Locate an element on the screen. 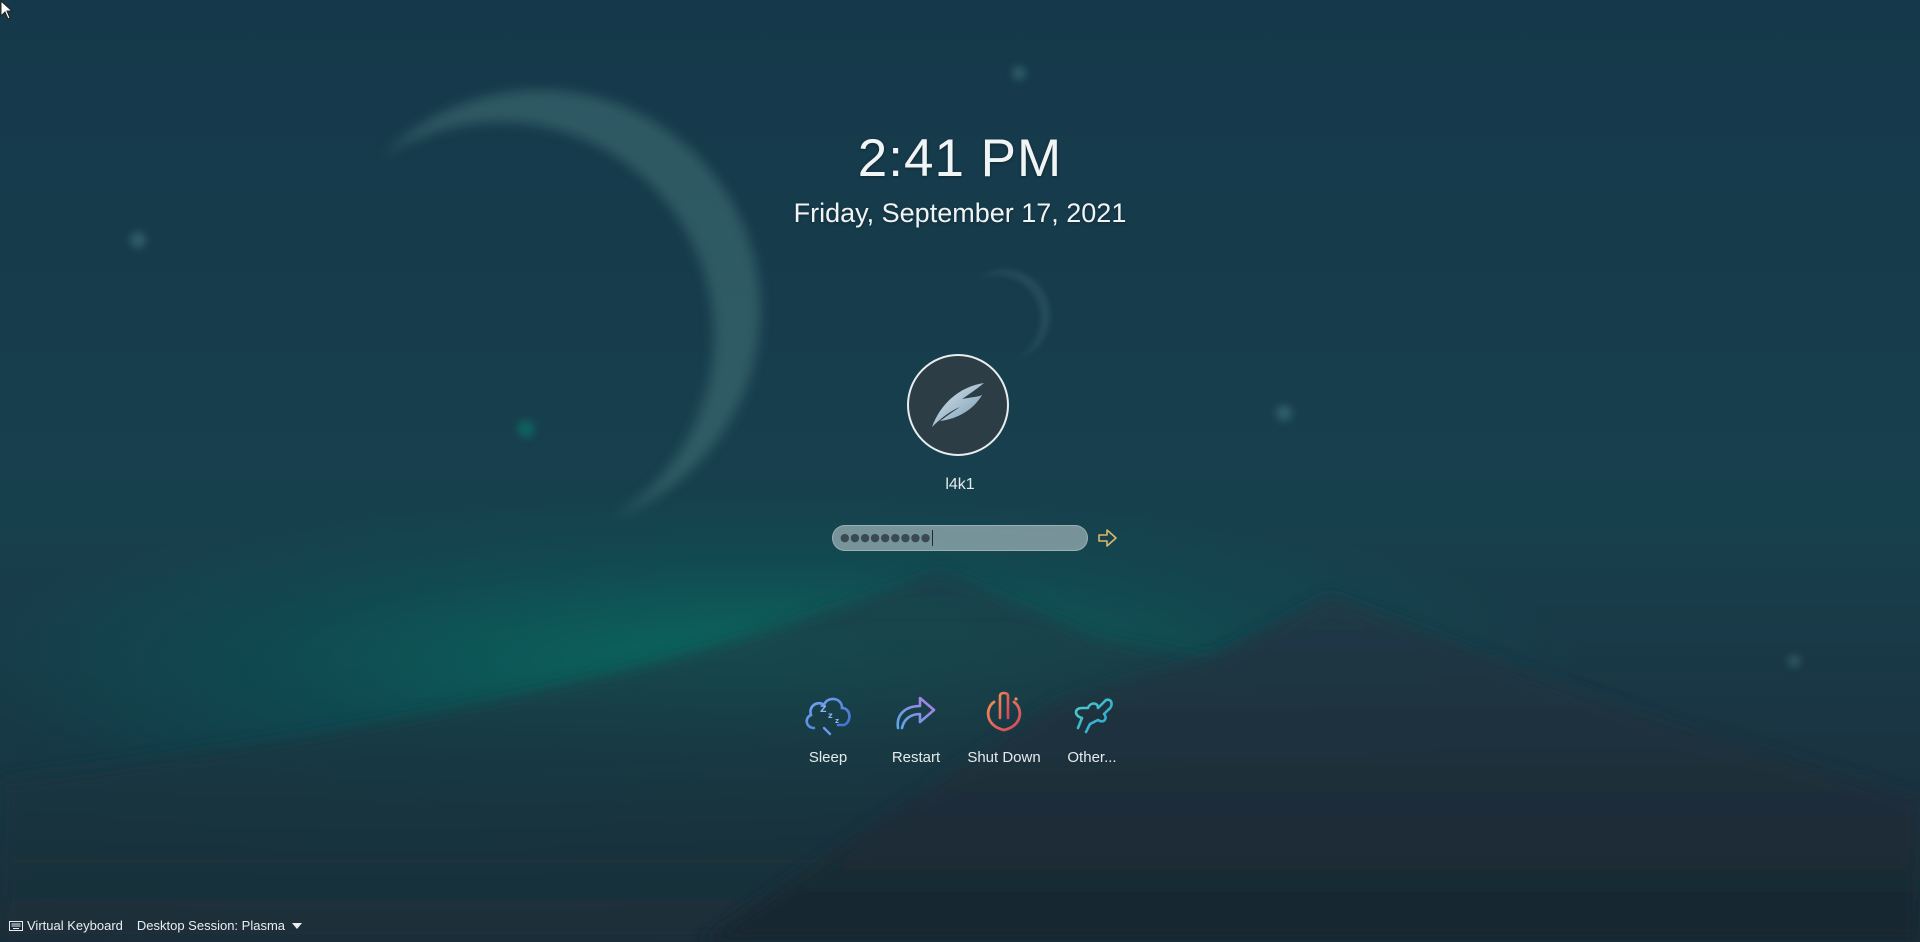 This screenshot has height=942, width=1920. shutdown-button: Shut Down is located at coordinates (1004, 727).